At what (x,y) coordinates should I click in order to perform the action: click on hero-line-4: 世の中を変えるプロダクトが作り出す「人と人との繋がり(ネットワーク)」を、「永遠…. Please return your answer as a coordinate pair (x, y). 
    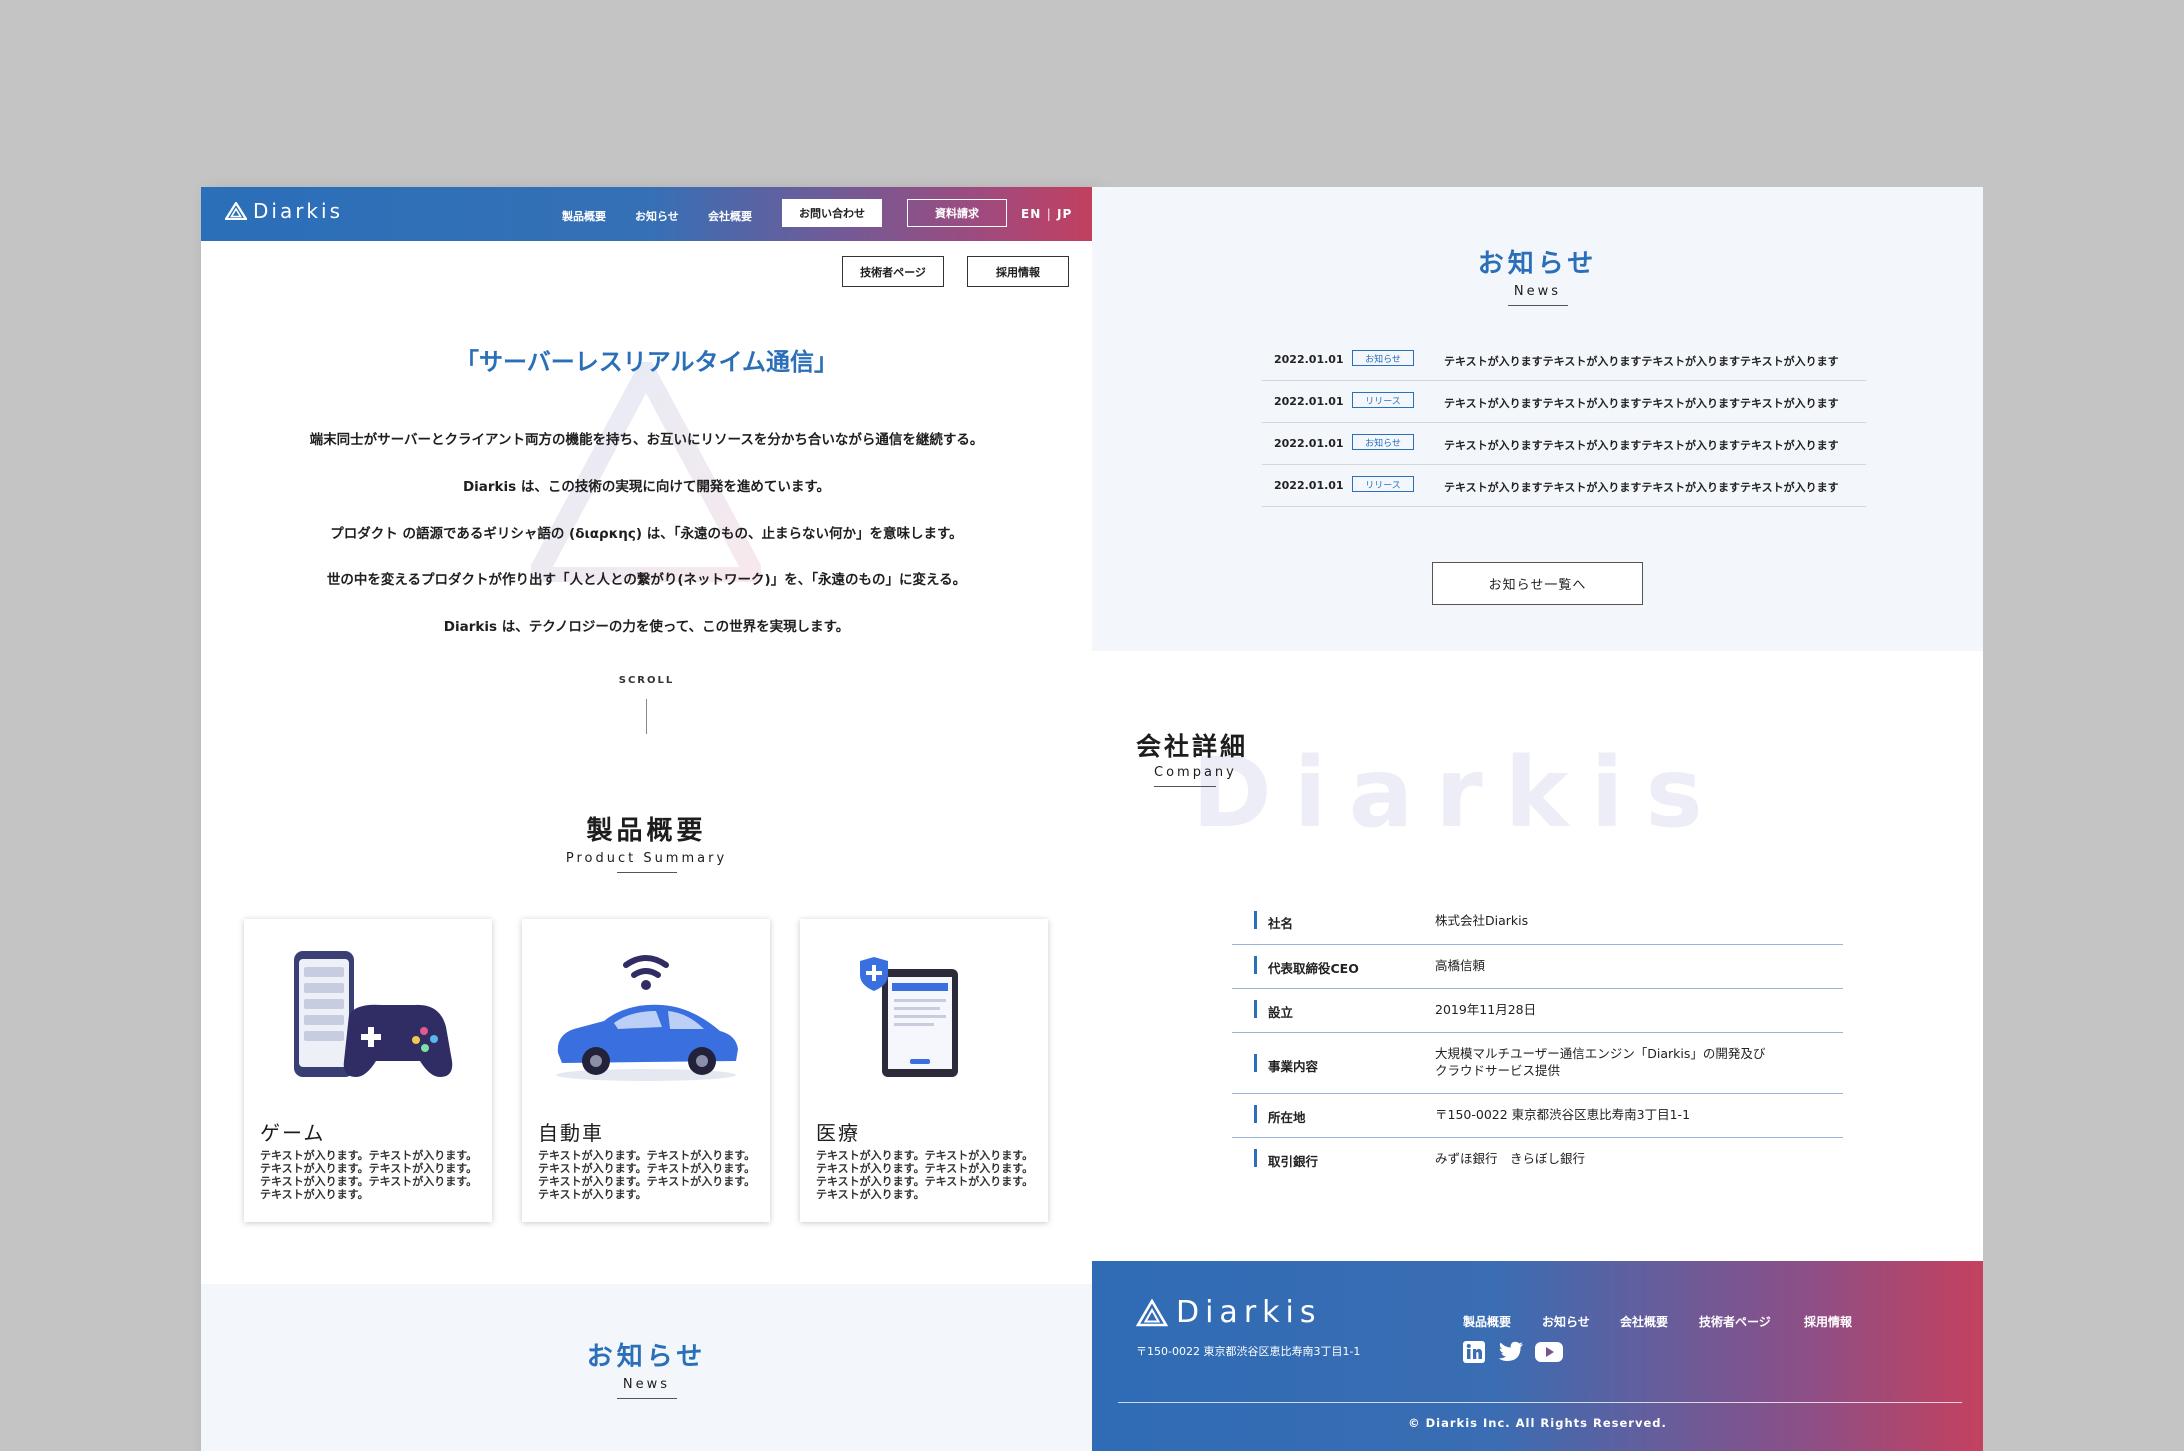
    Looking at the image, I should click on (646, 580).